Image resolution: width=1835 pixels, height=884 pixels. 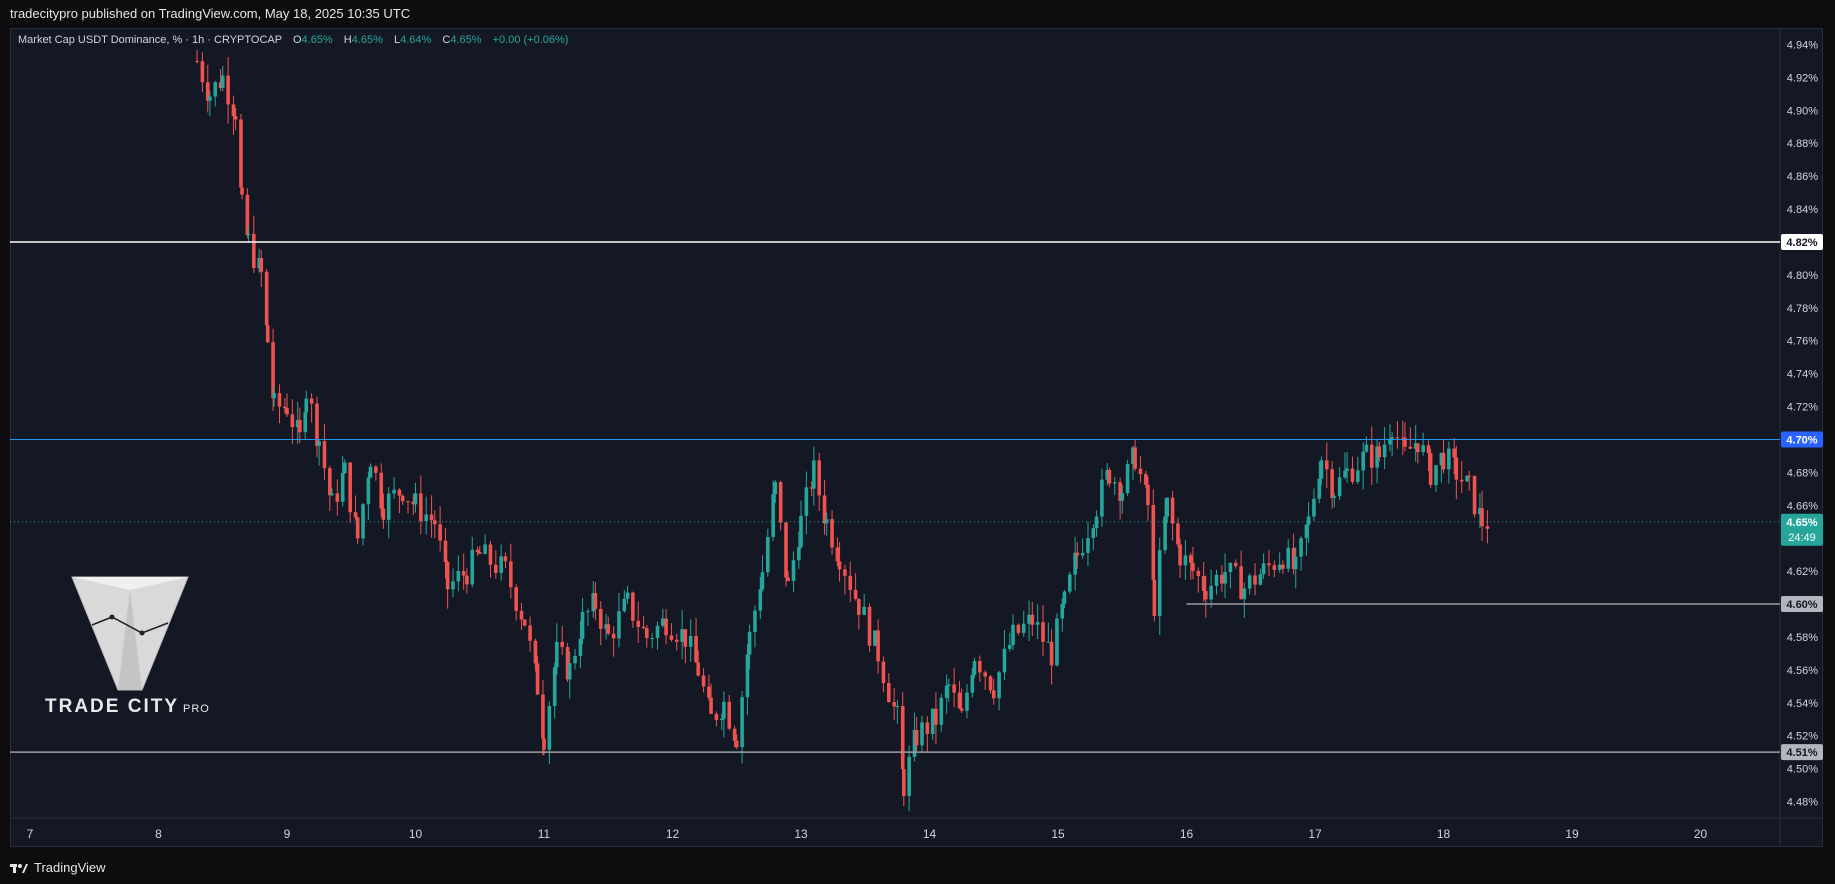 I want to click on y-tick-label: 4.90%, so click(x=1802, y=111).